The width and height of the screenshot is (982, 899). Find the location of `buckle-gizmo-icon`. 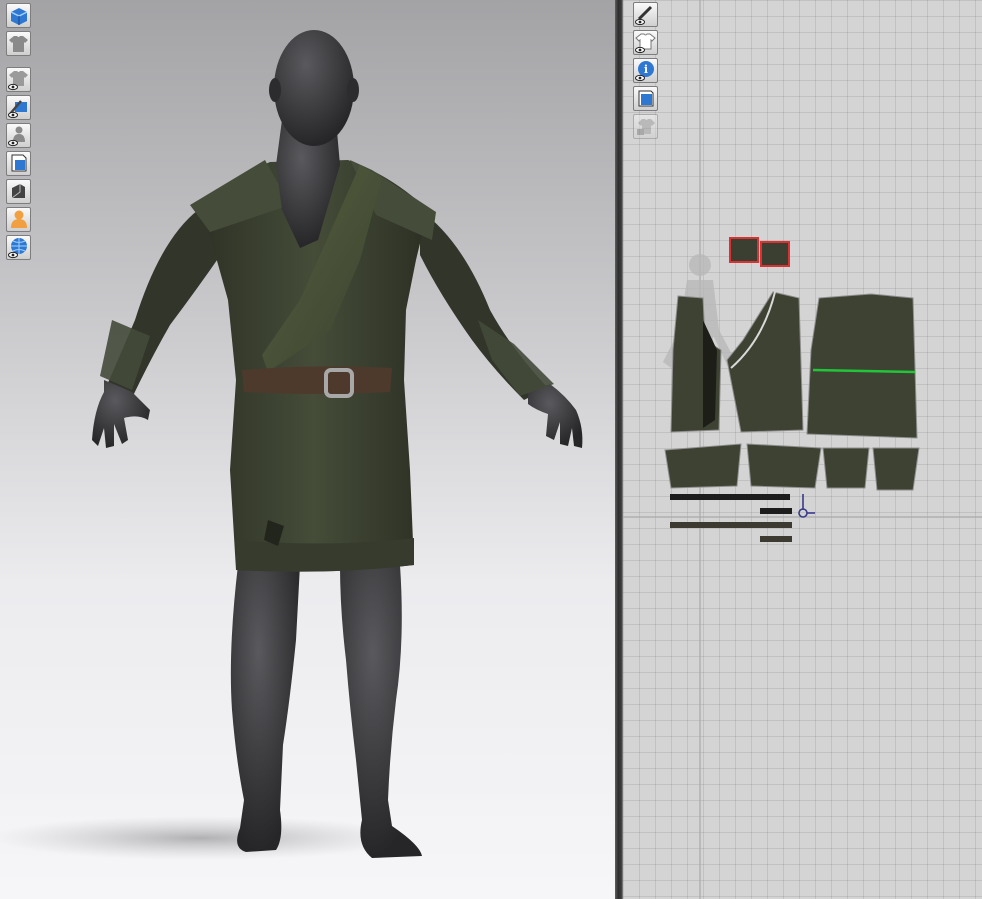

buckle-gizmo-icon is located at coordinates (806, 506).